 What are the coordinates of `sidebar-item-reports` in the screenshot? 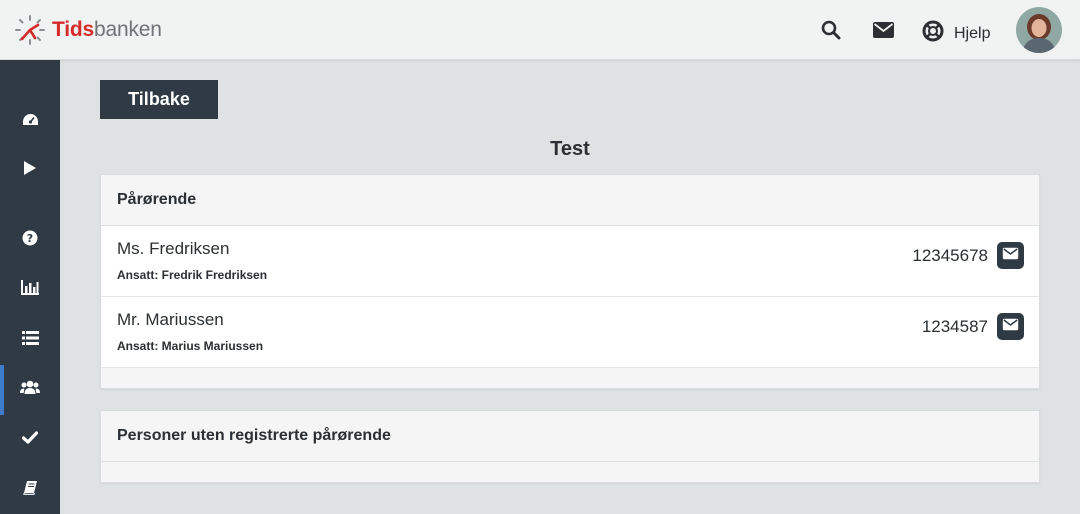 It's located at (30, 290).